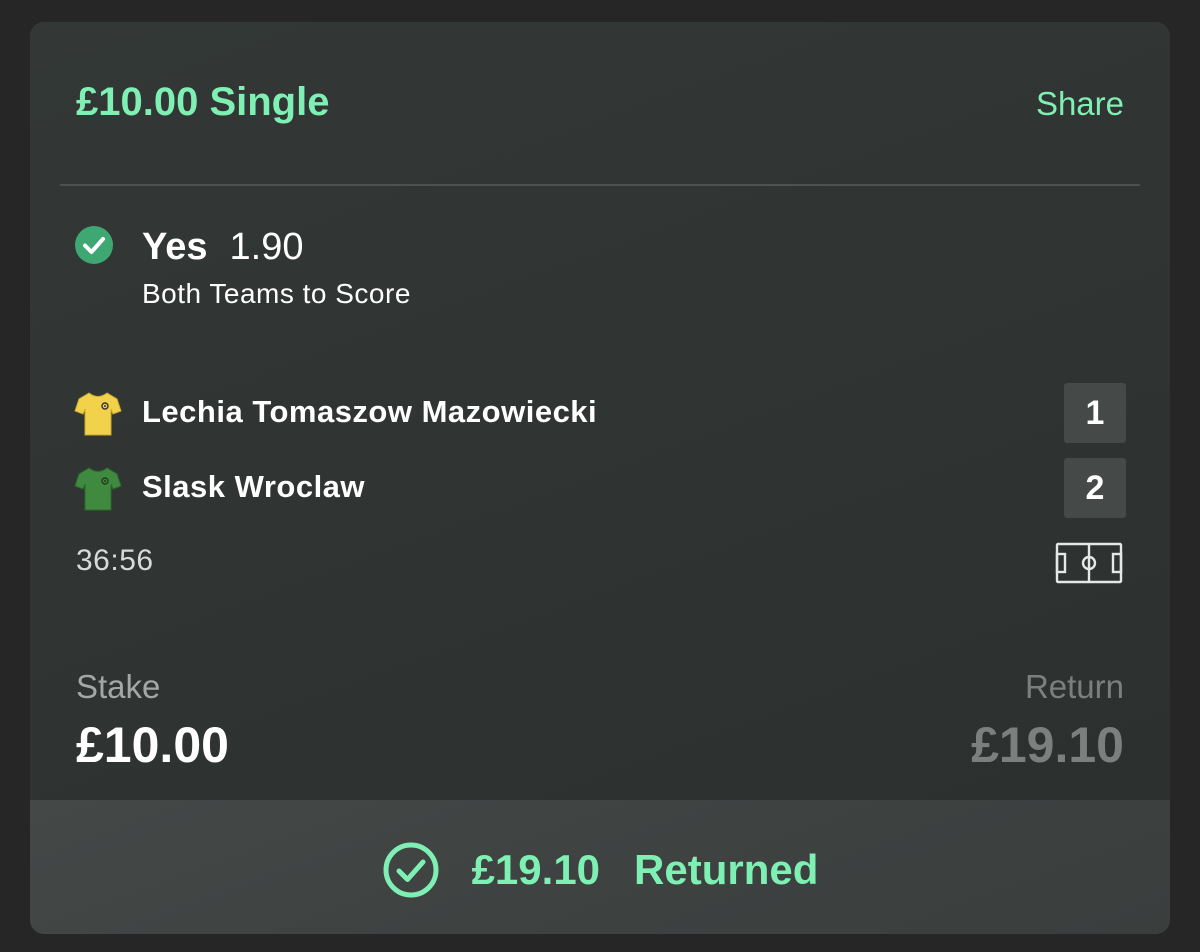 Image resolution: width=1200 pixels, height=952 pixels. What do you see at coordinates (115, 560) in the screenshot?
I see `match-time: 36:56` at bounding box center [115, 560].